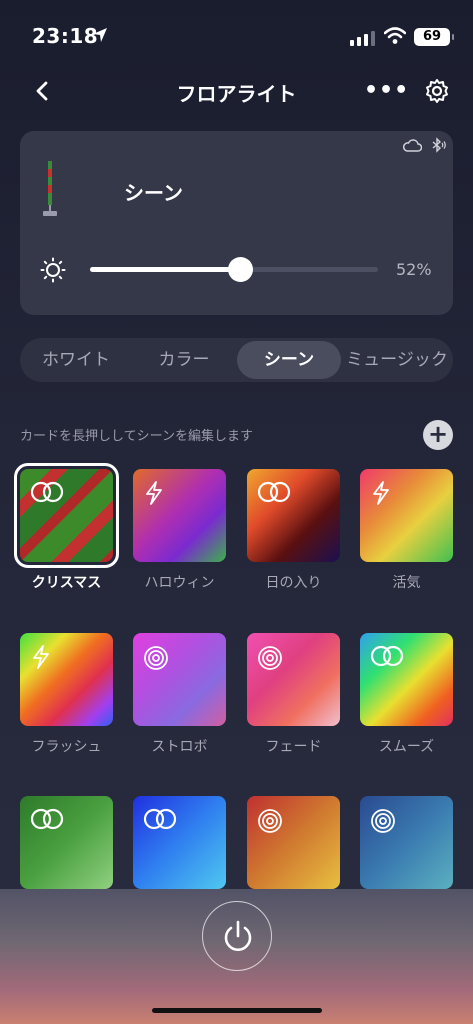 This screenshot has height=1024, width=473. What do you see at coordinates (293, 583) in the screenshot?
I see `scene-card-label: 日の入り` at bounding box center [293, 583].